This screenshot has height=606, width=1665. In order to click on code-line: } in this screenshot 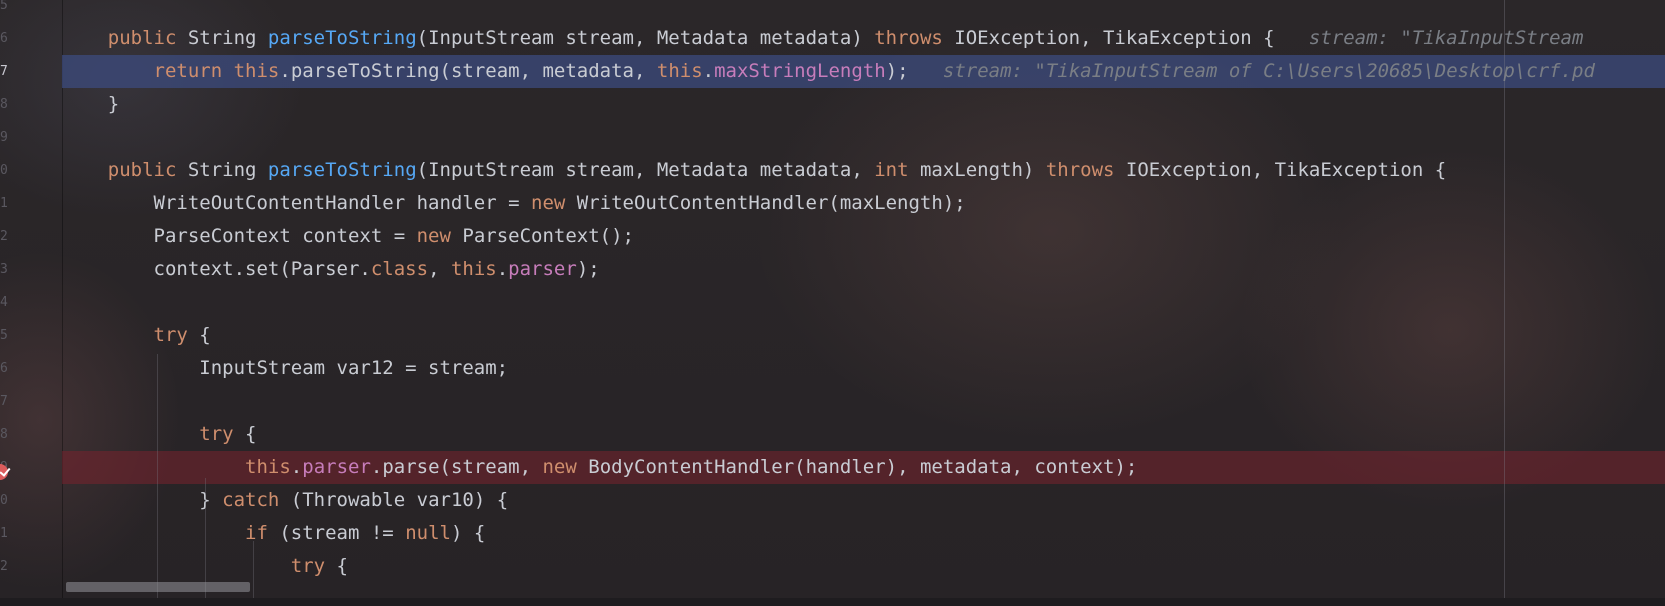, I will do `click(863, 104)`.